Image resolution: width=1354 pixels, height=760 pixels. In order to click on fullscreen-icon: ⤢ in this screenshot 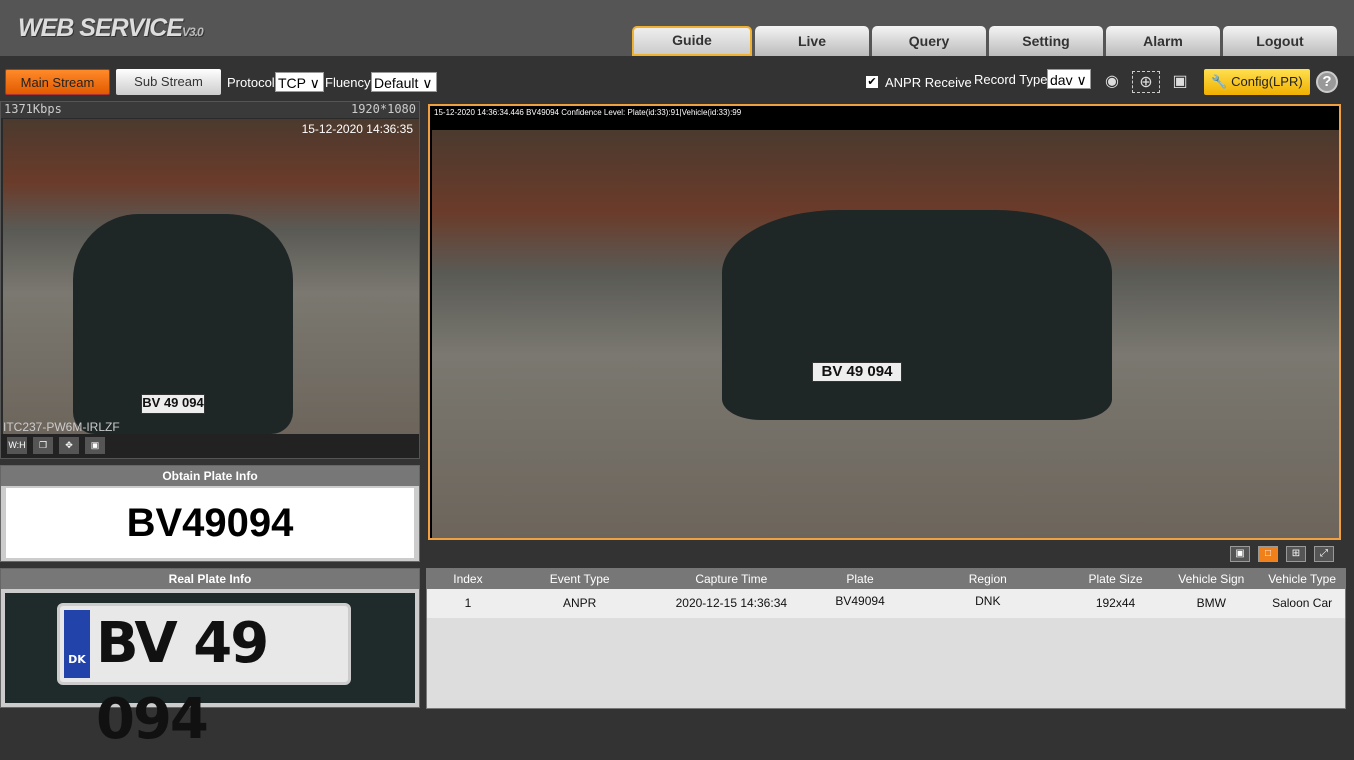, I will do `click(1324, 554)`.